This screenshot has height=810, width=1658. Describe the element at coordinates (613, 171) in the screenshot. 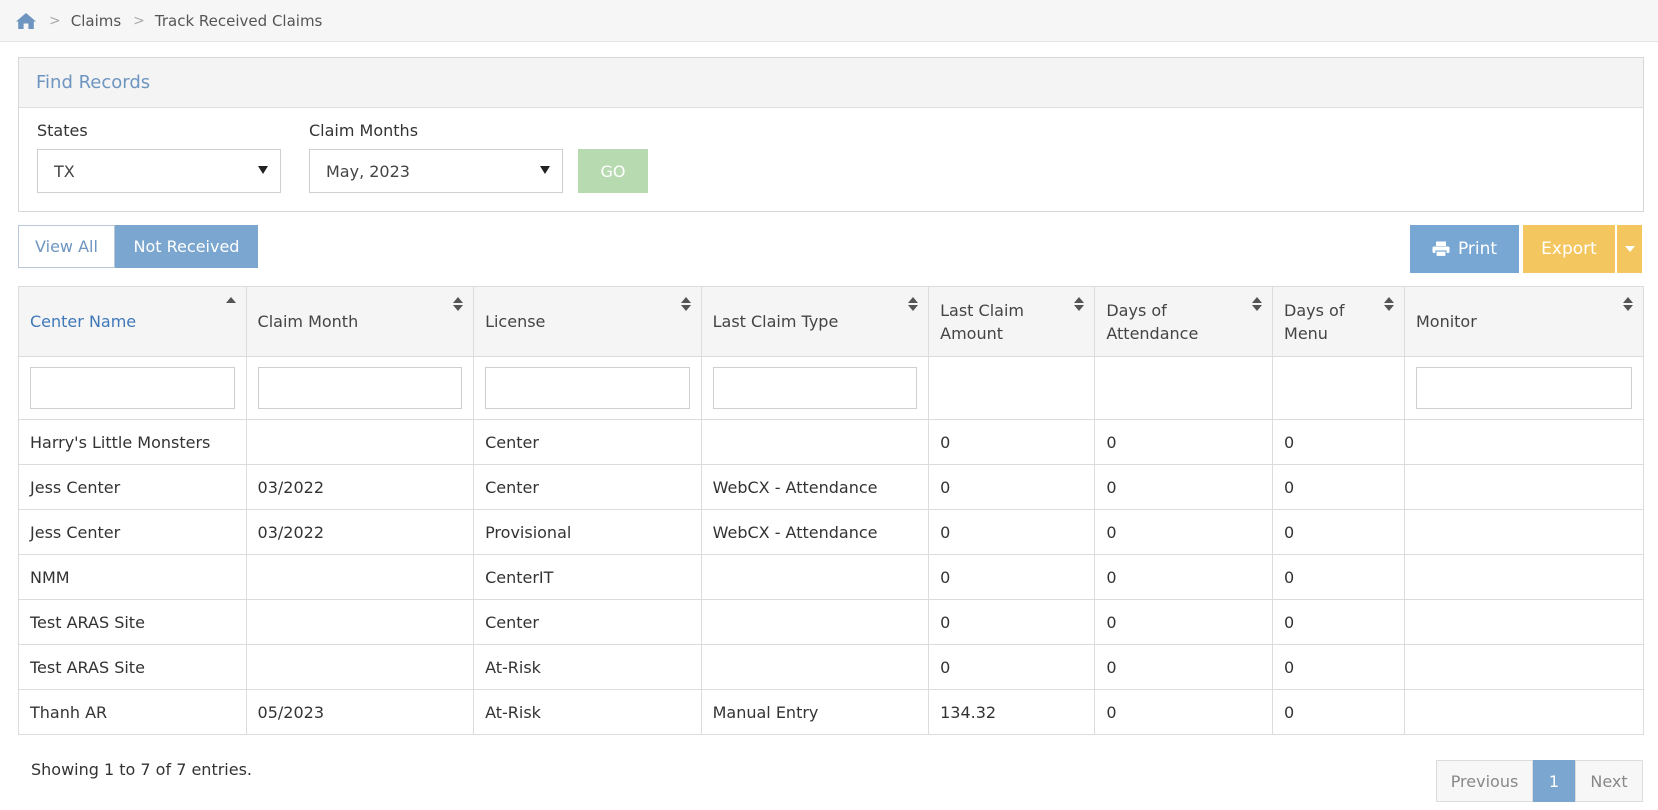

I see `go-button: GO` at that location.